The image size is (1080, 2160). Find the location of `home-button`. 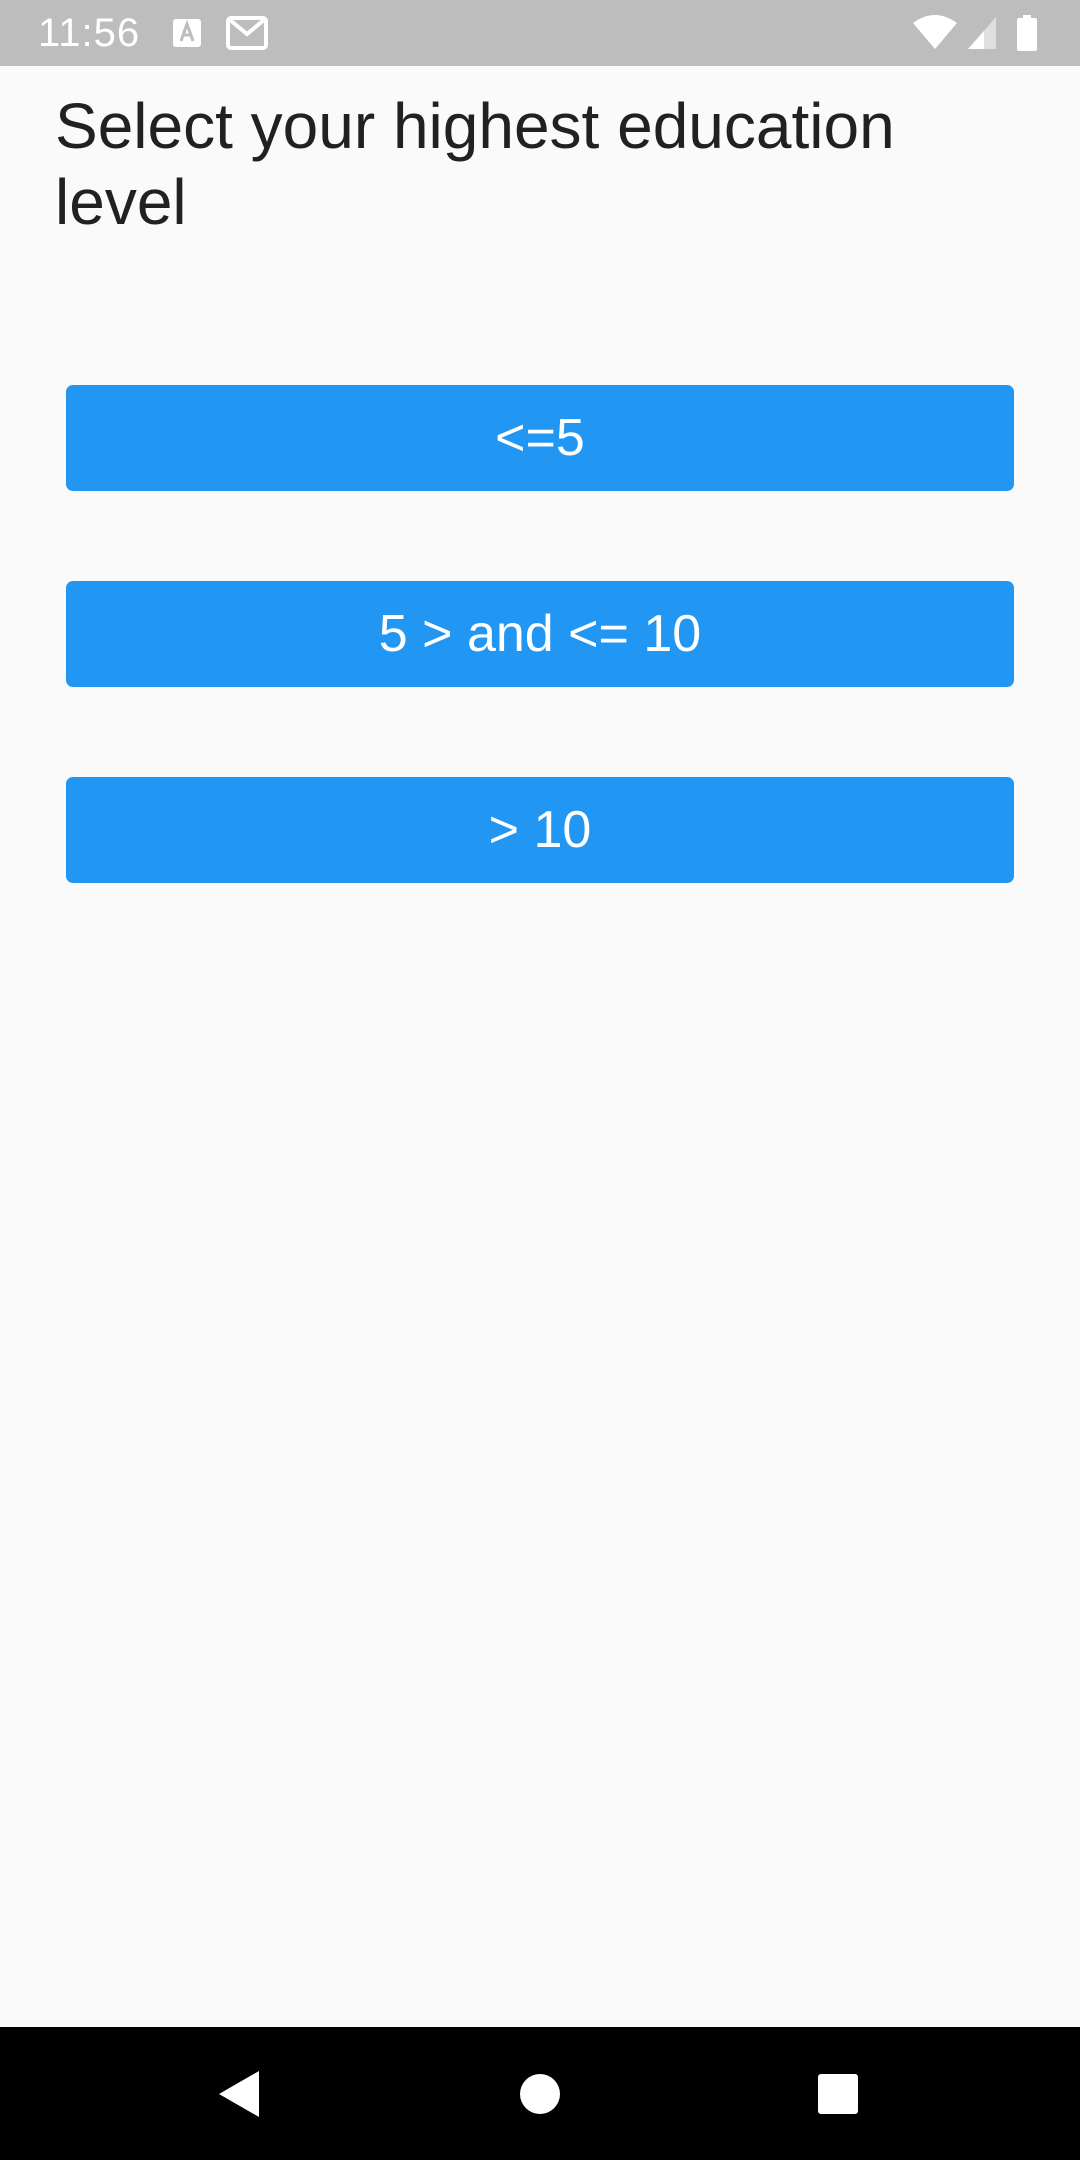

home-button is located at coordinates (540, 2093).